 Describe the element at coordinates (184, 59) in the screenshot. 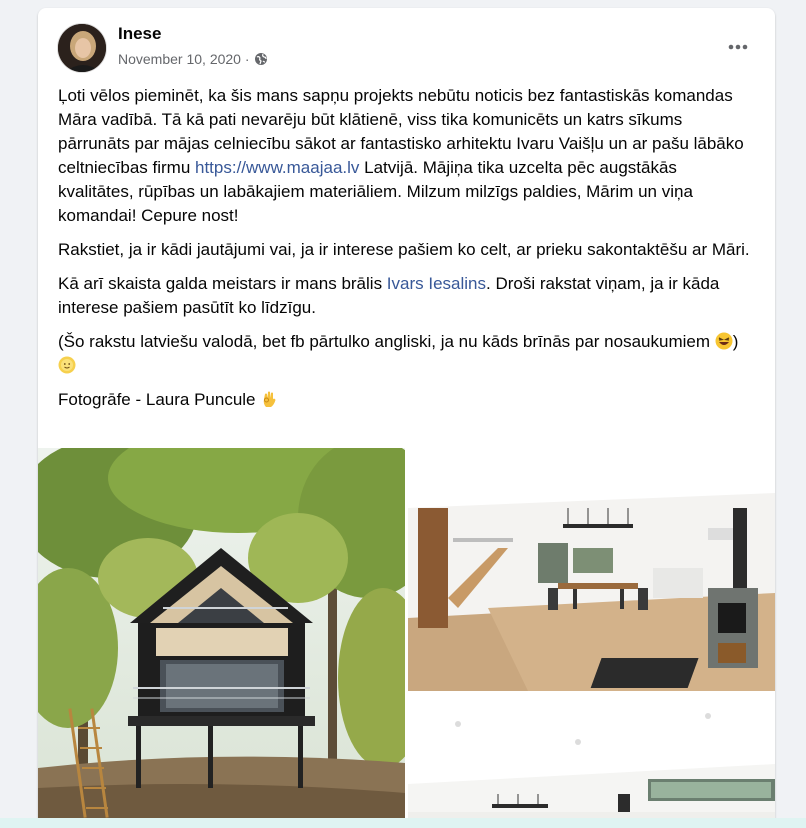

I see `post-date: November 10, 2020 ·` at that location.